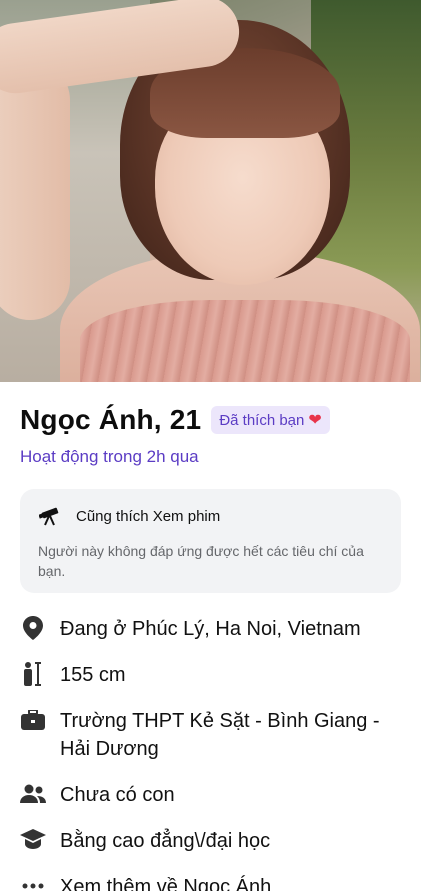 Image resolution: width=421 pixels, height=891 pixels. I want to click on shared-interest-header: Cũng thích Xem phim, so click(210, 516).